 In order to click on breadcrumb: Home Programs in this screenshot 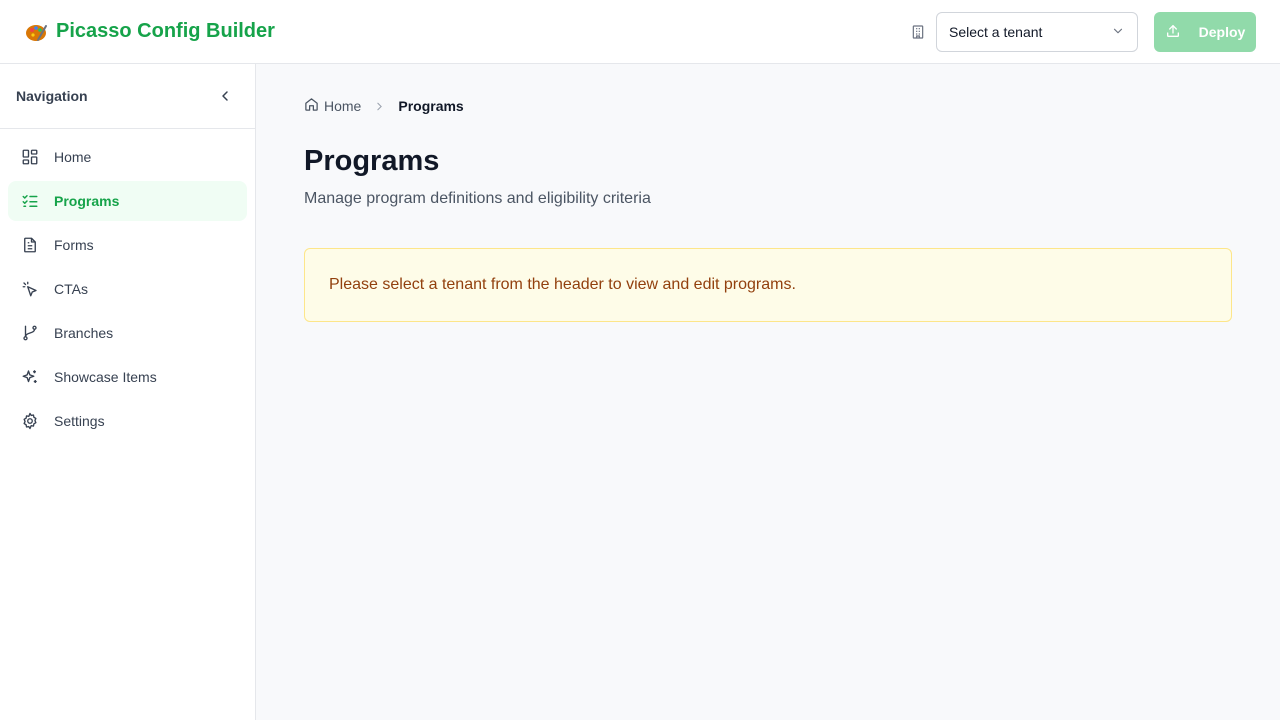, I will do `click(768, 106)`.